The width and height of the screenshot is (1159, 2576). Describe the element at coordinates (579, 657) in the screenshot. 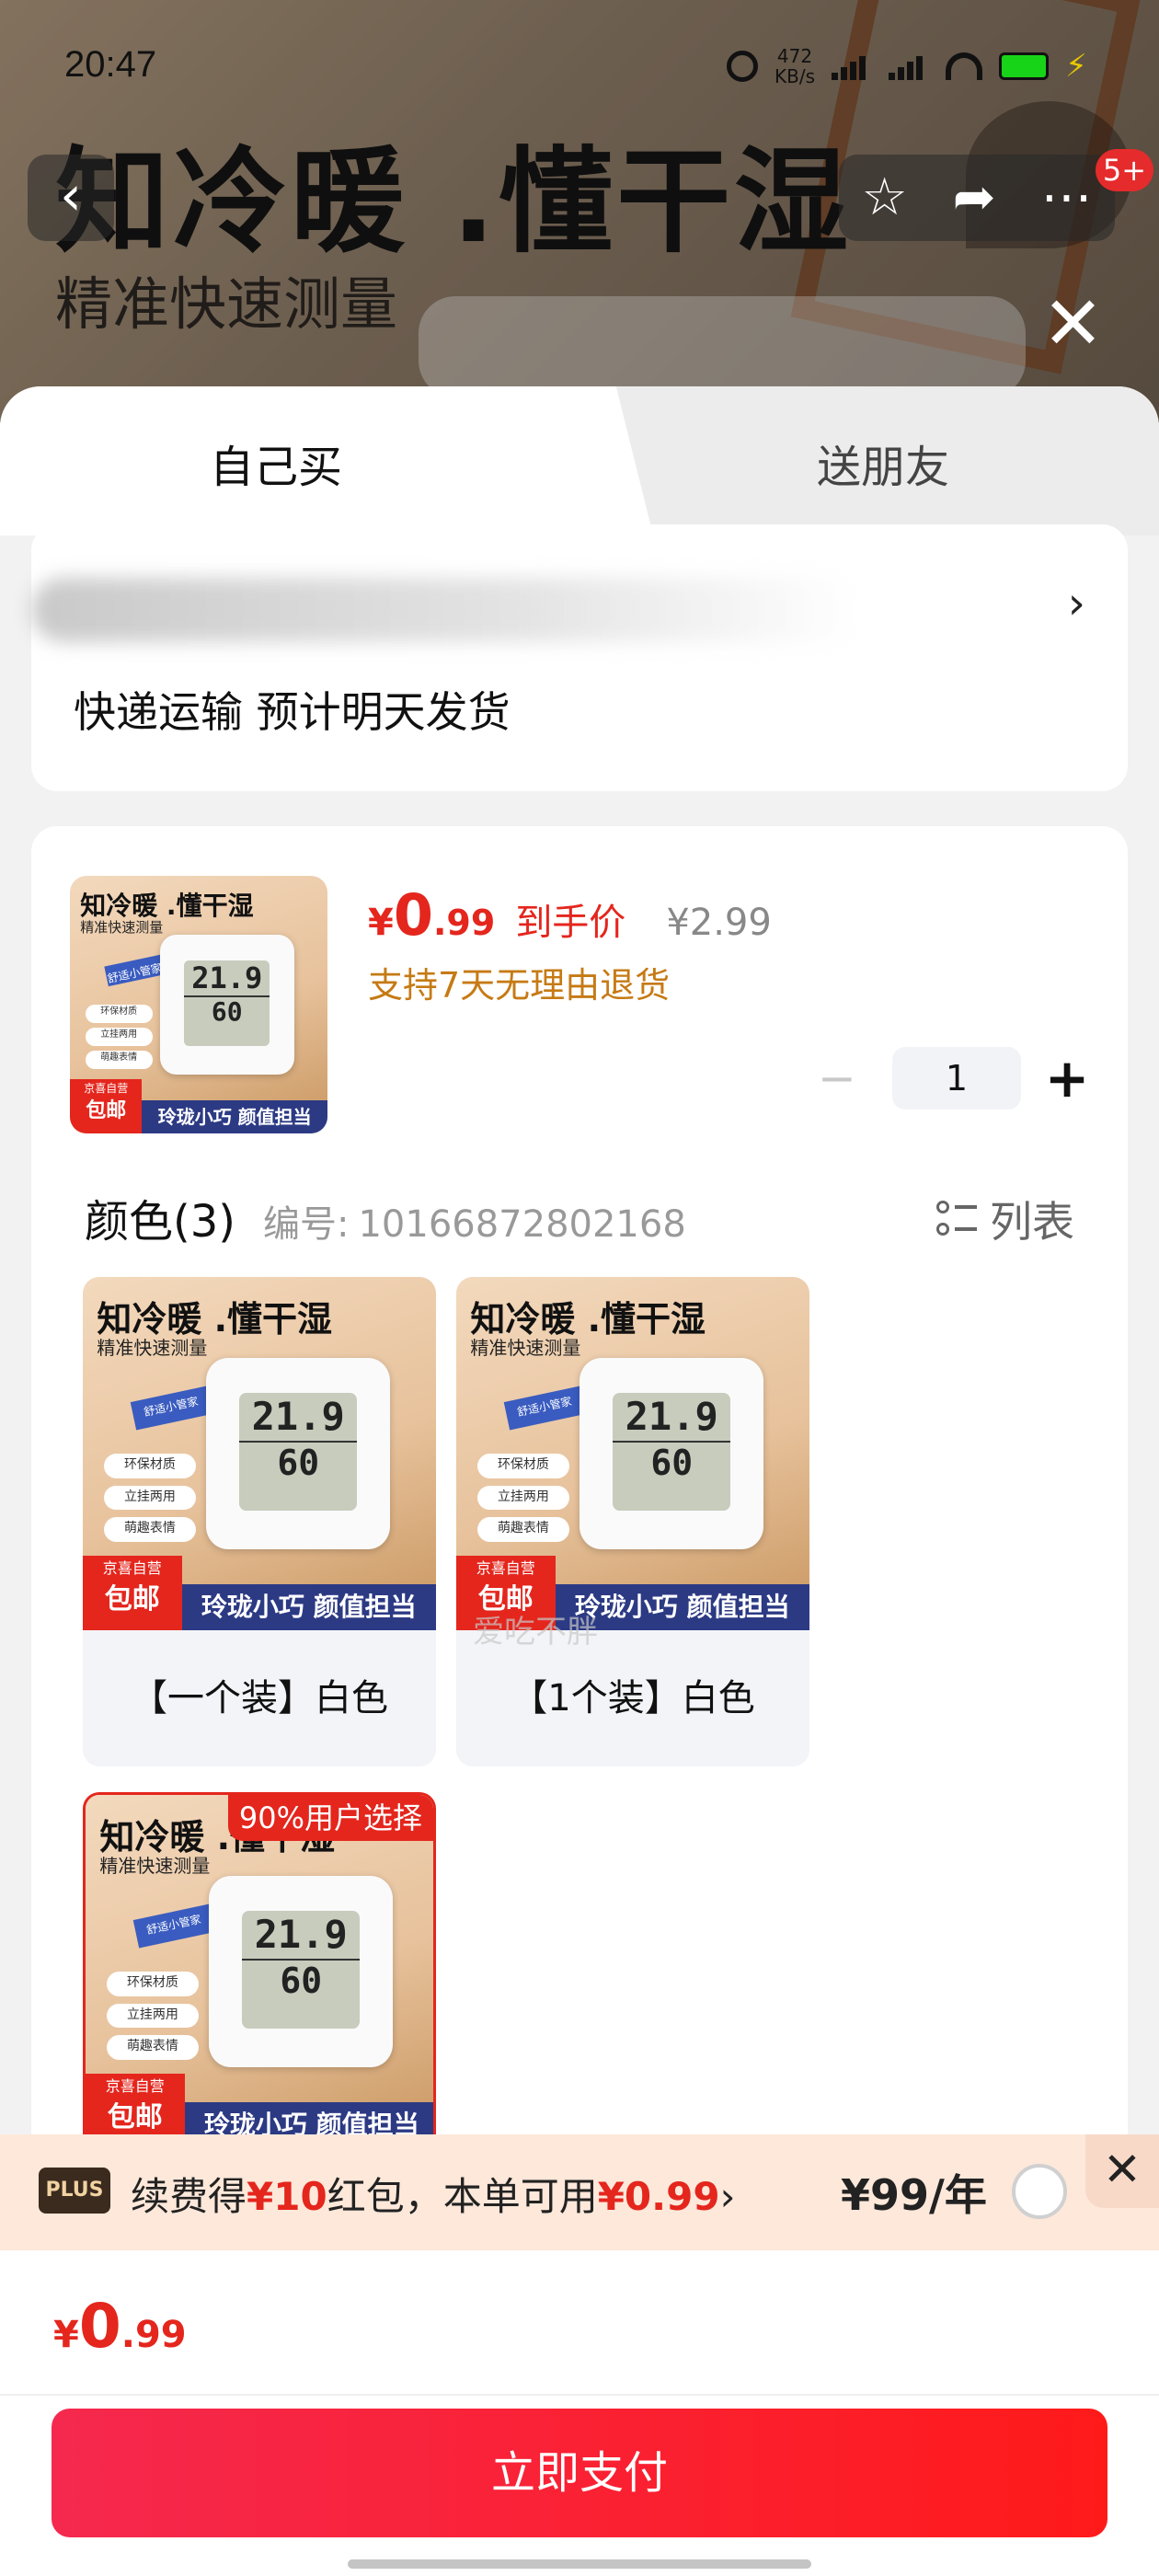

I see `address-card: › 快递运输 预计明天发货` at that location.